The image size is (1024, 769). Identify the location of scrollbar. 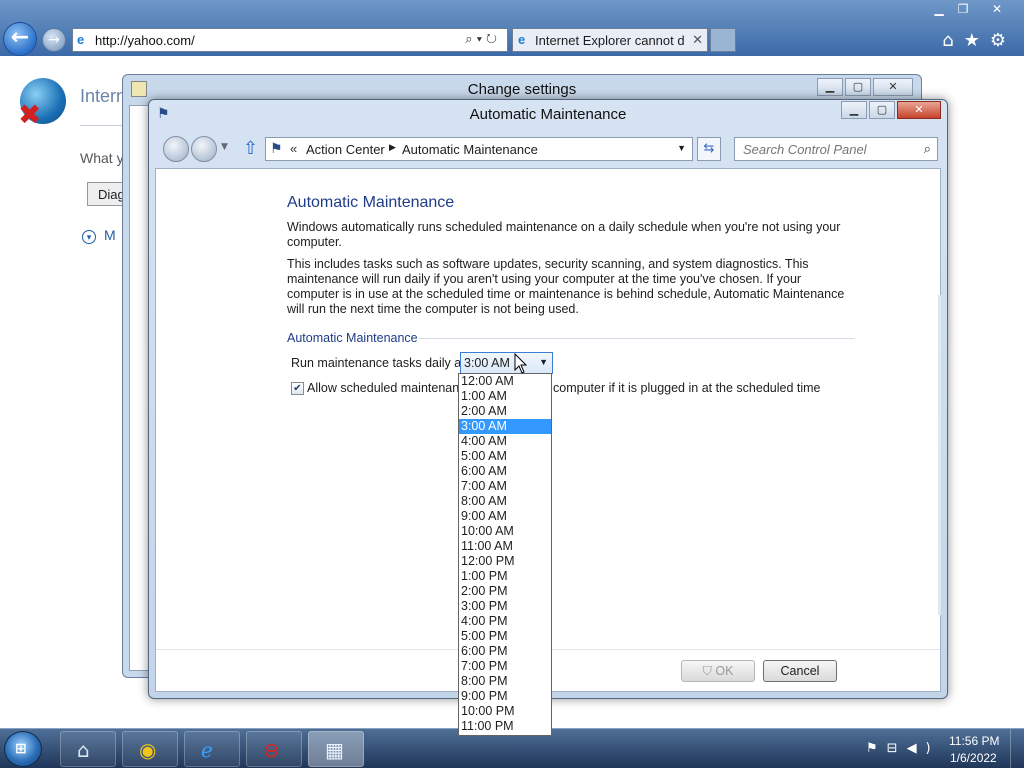
(939, 455).